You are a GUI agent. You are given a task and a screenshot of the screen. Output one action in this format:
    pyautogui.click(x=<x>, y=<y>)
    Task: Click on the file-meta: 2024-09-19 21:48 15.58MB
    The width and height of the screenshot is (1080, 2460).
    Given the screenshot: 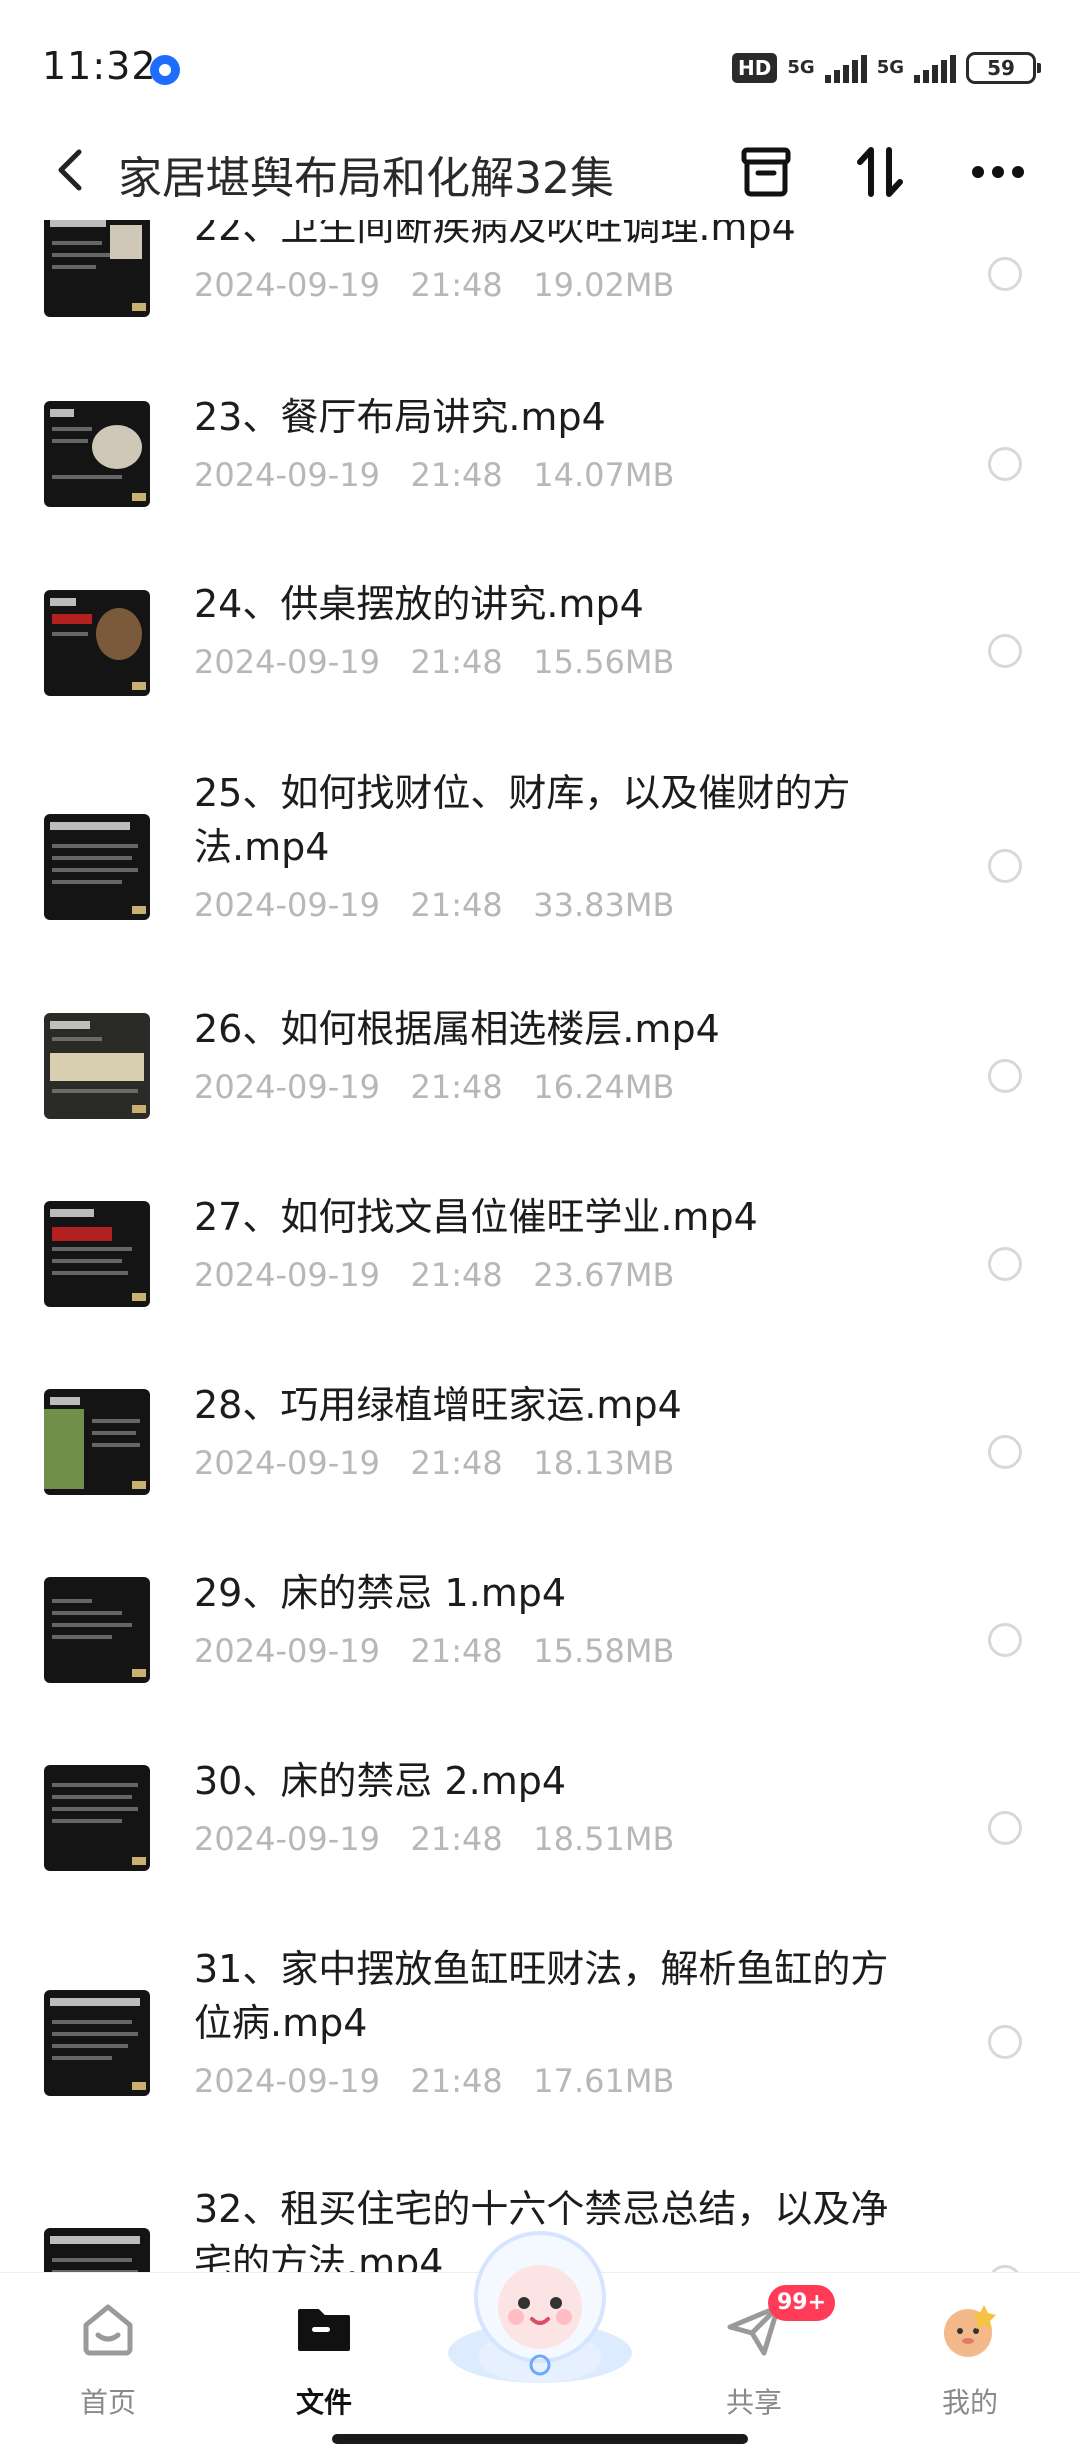 What is the action you would take?
    pyautogui.click(x=434, y=1651)
    